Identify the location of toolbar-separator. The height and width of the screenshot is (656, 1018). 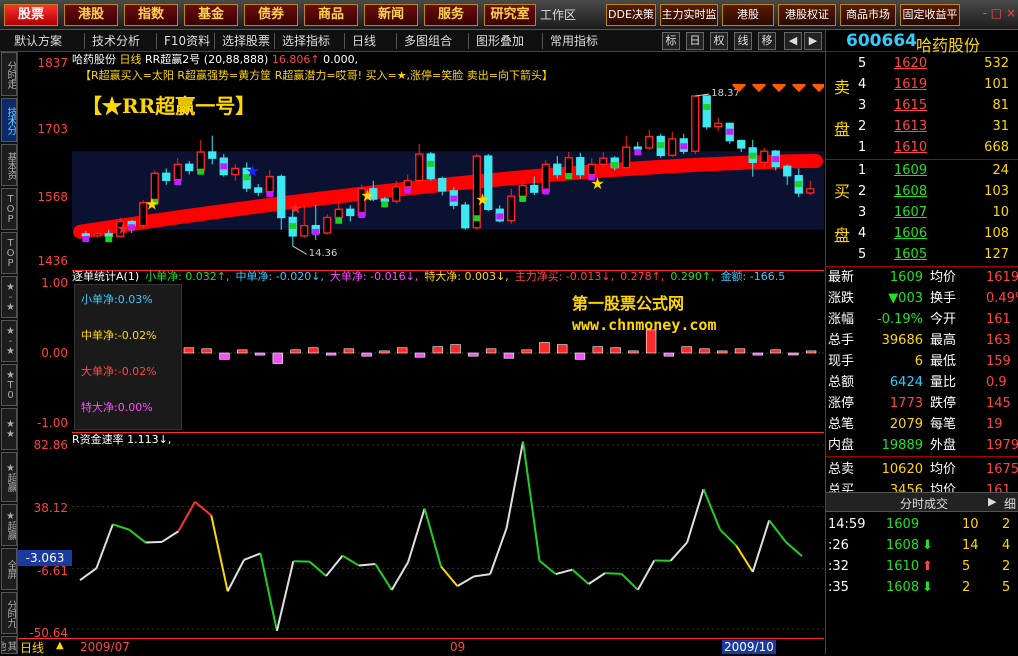
(274, 41).